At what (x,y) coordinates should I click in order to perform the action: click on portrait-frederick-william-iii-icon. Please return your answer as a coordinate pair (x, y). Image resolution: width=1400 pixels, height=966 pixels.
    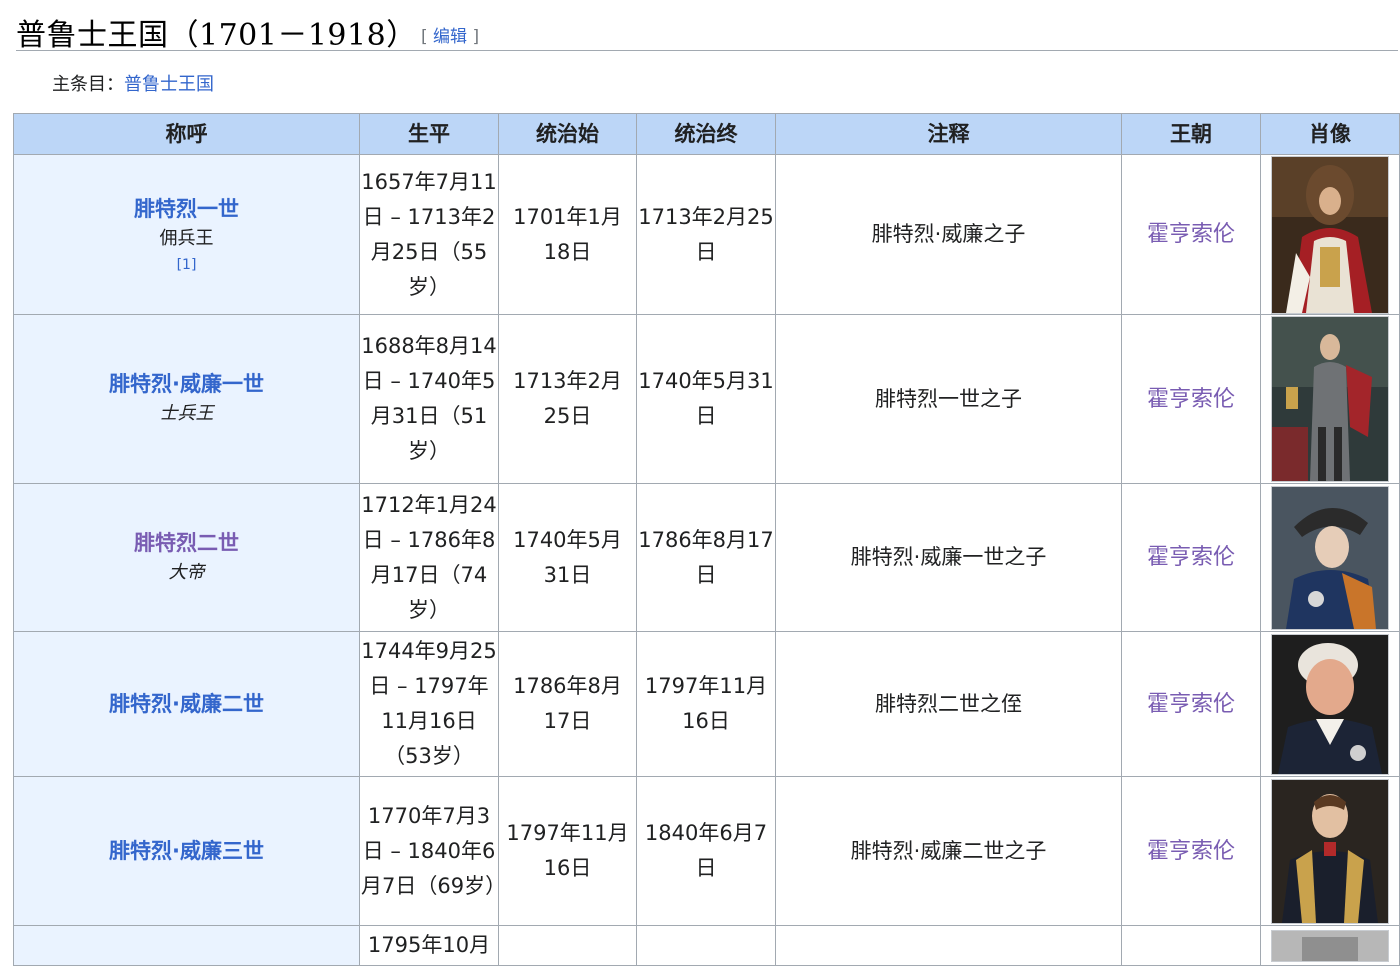
    Looking at the image, I should click on (1330, 851).